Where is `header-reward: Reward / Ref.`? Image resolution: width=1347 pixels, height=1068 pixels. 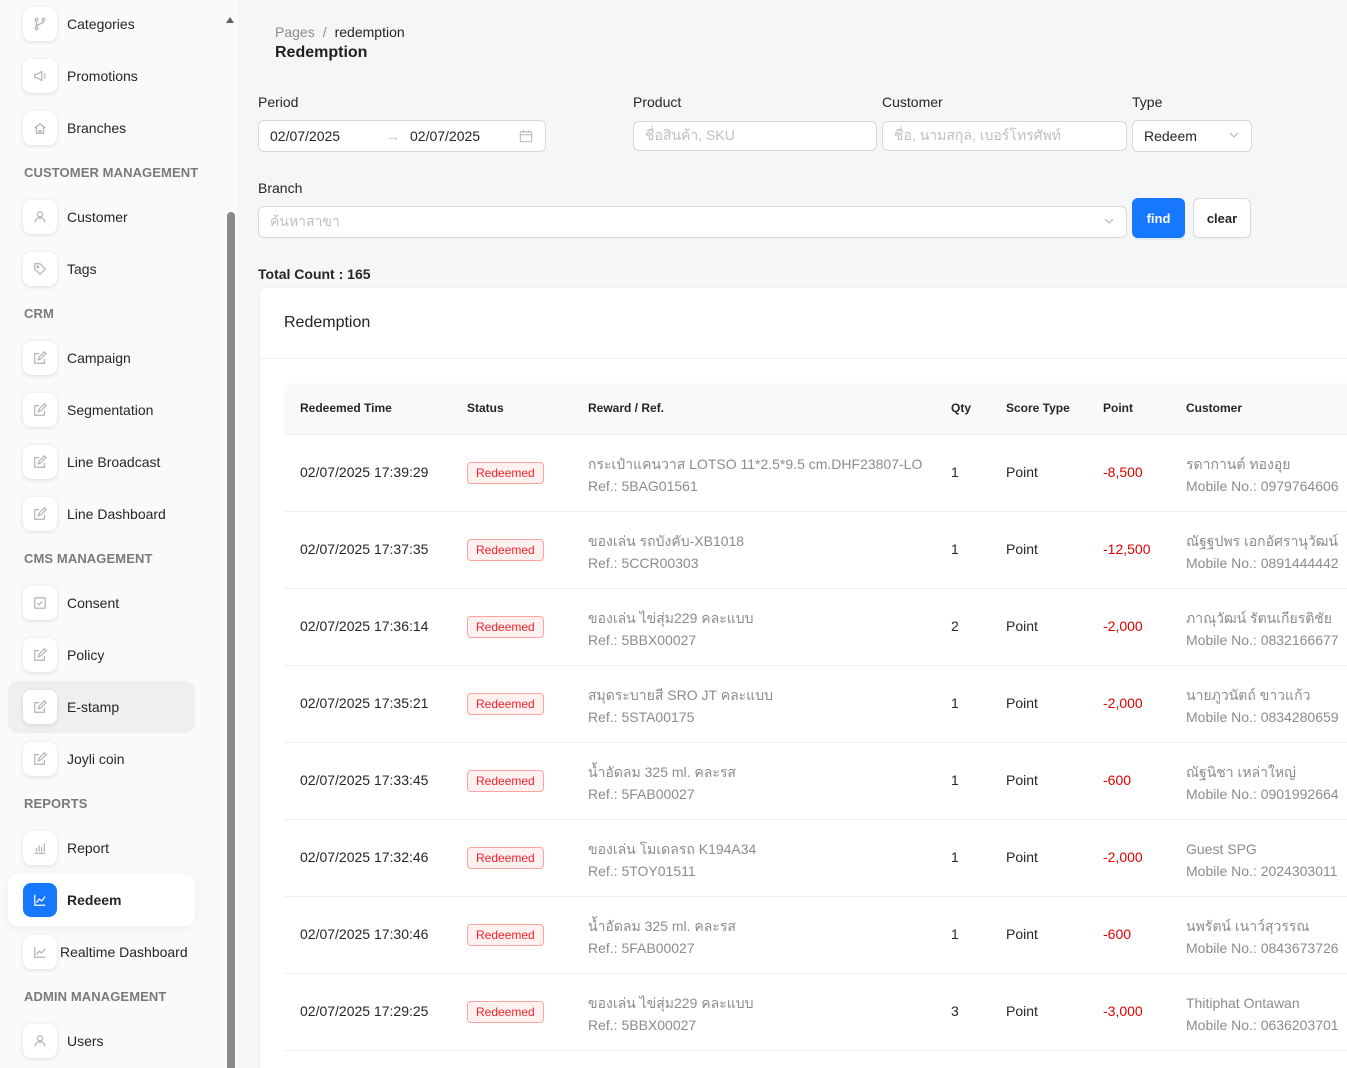 header-reward: Reward / Ref. is located at coordinates (626, 408).